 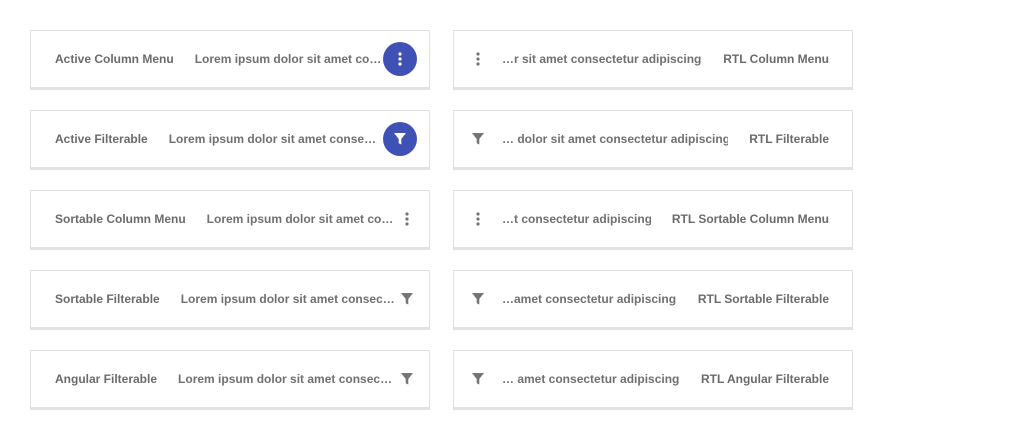 What do you see at coordinates (576, 219) in the screenshot?
I see `header-description: …t consectetur adipiscing elit` at bounding box center [576, 219].